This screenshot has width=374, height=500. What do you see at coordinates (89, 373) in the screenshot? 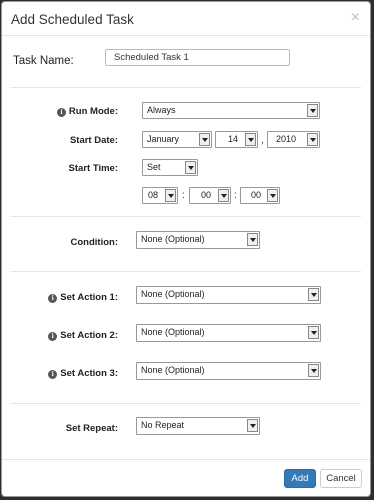
I see `set-action-3-label-text: Set Action 3:` at bounding box center [89, 373].